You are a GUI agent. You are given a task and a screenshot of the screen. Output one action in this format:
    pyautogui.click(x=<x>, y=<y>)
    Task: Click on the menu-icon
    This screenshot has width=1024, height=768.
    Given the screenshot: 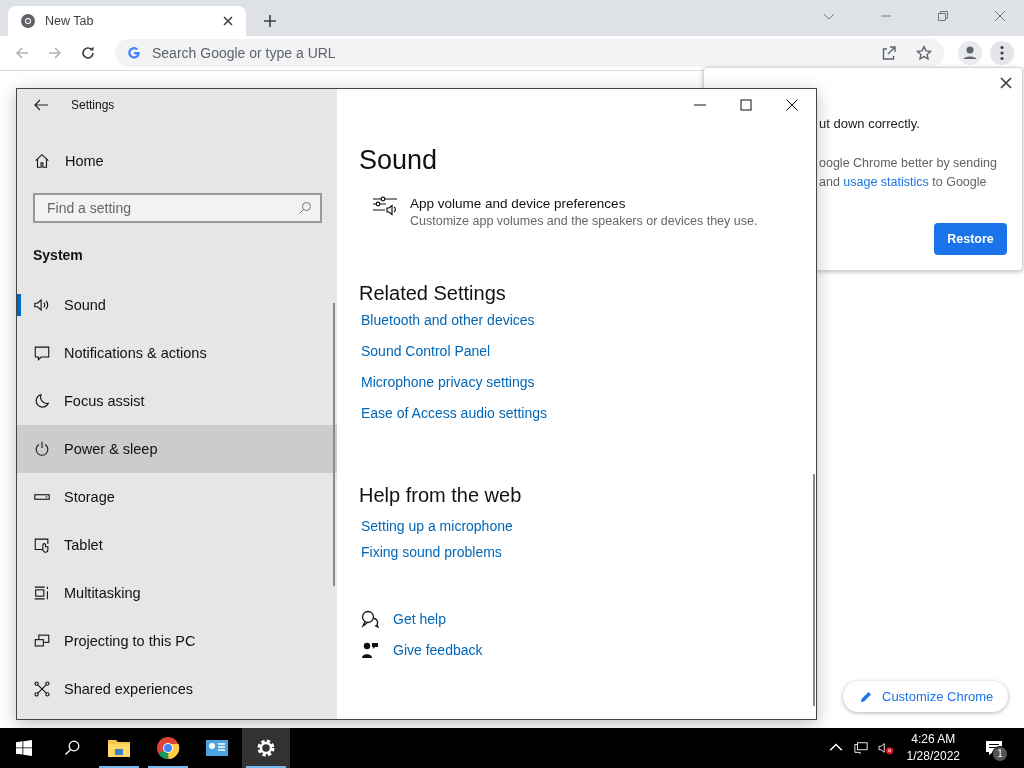 What is the action you would take?
    pyautogui.click(x=1002, y=53)
    